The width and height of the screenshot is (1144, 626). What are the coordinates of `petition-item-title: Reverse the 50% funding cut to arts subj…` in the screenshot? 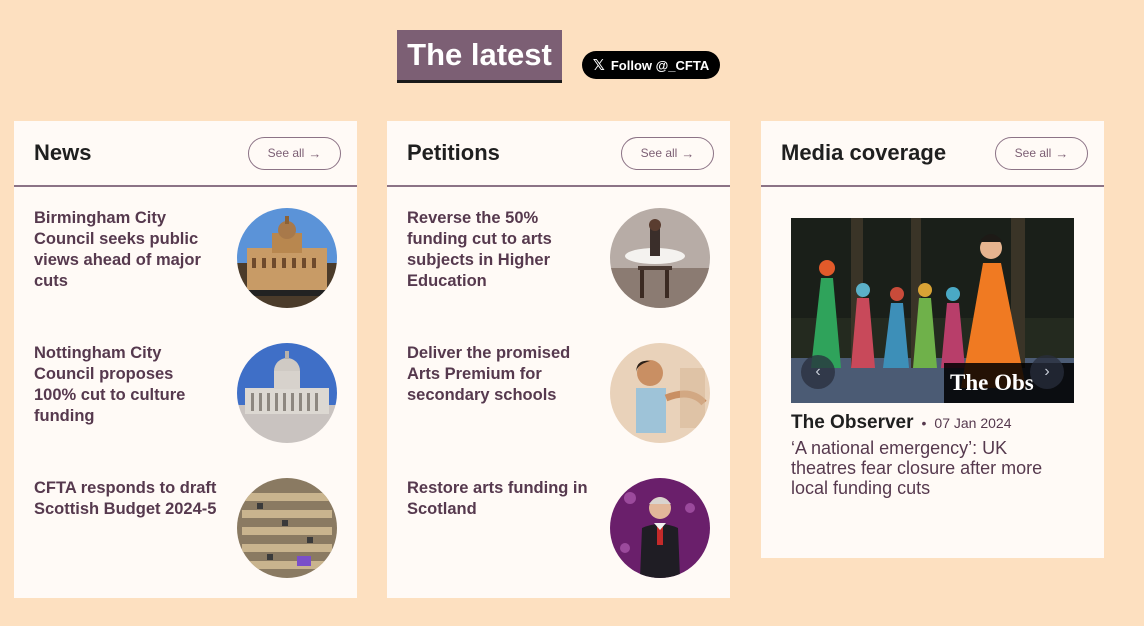 It's located at (499, 250).